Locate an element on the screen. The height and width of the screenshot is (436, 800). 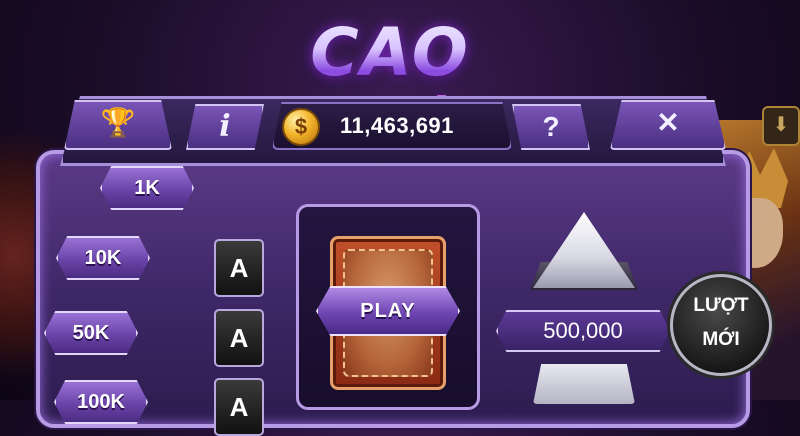
leaderboard-button: 🏆 is located at coordinates (118, 125).